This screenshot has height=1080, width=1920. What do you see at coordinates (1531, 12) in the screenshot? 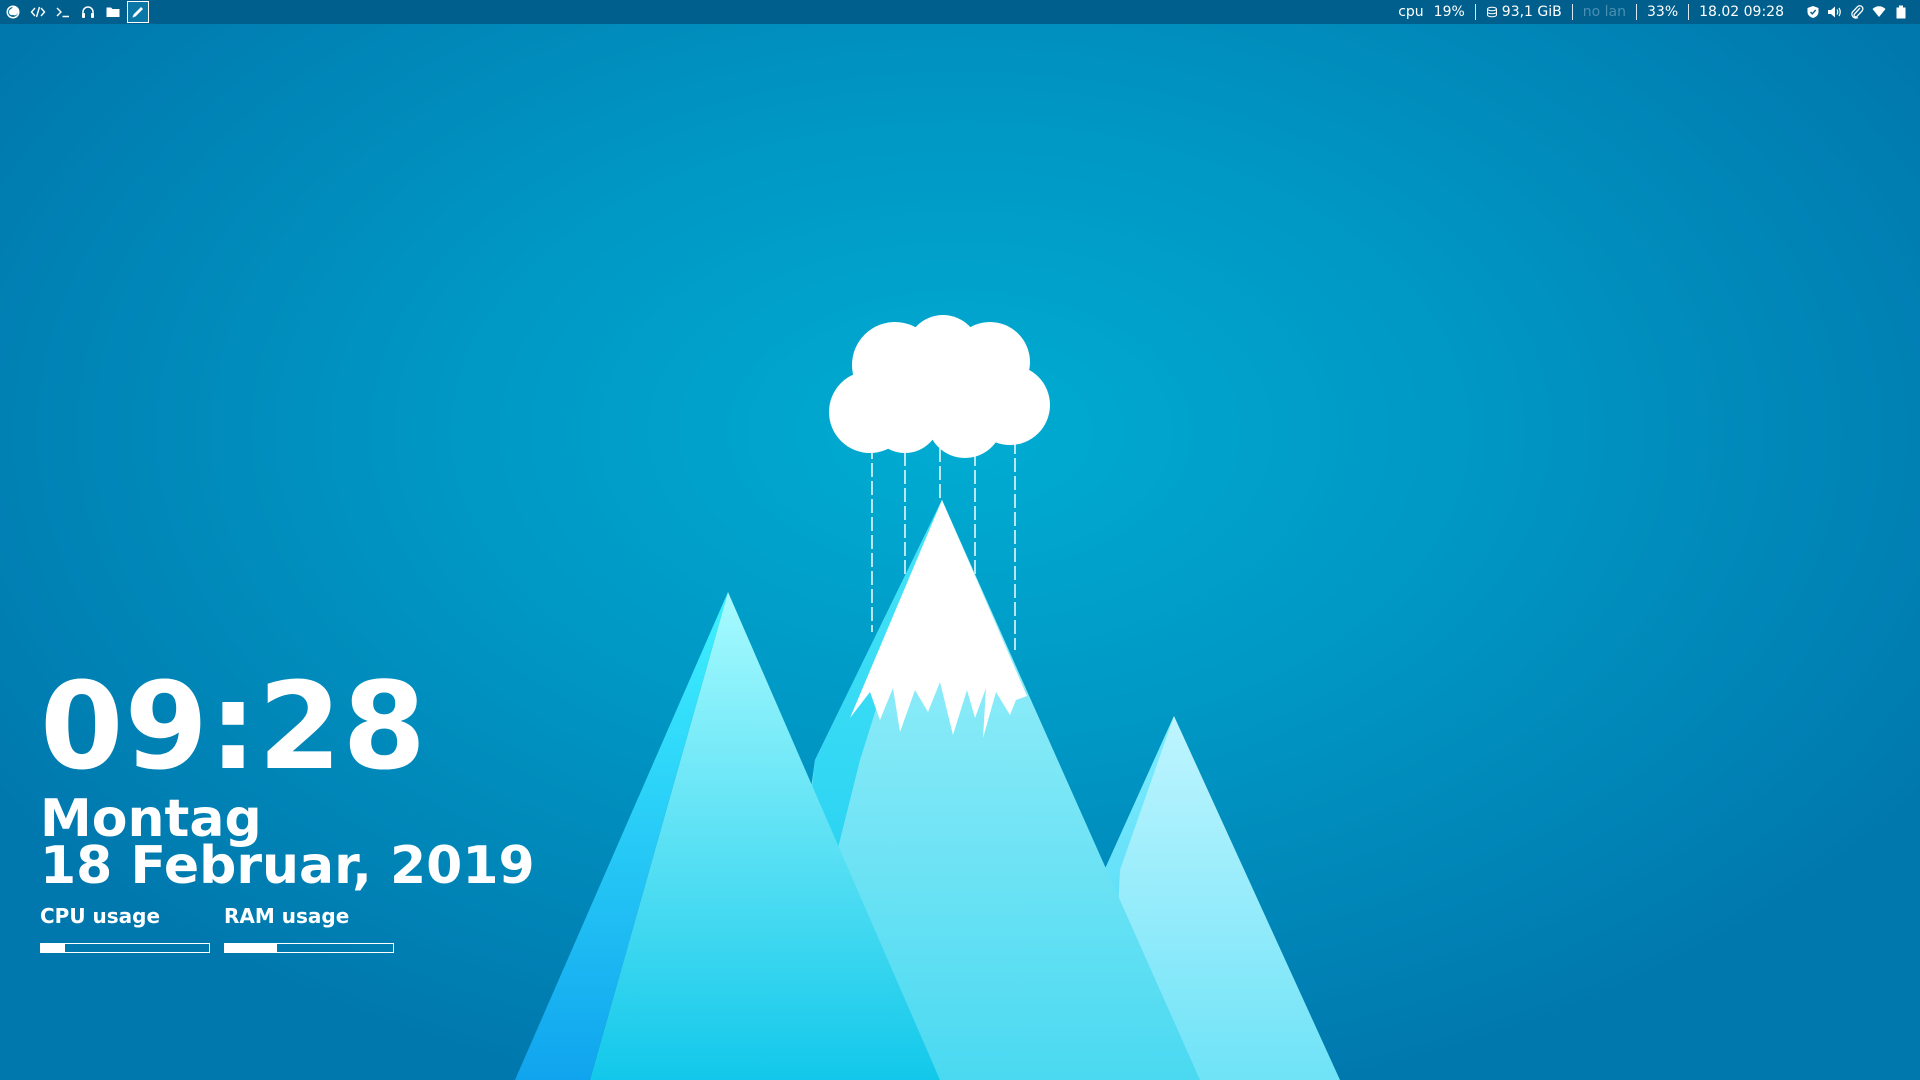
I see `disk-value: 93,1 GiB` at bounding box center [1531, 12].